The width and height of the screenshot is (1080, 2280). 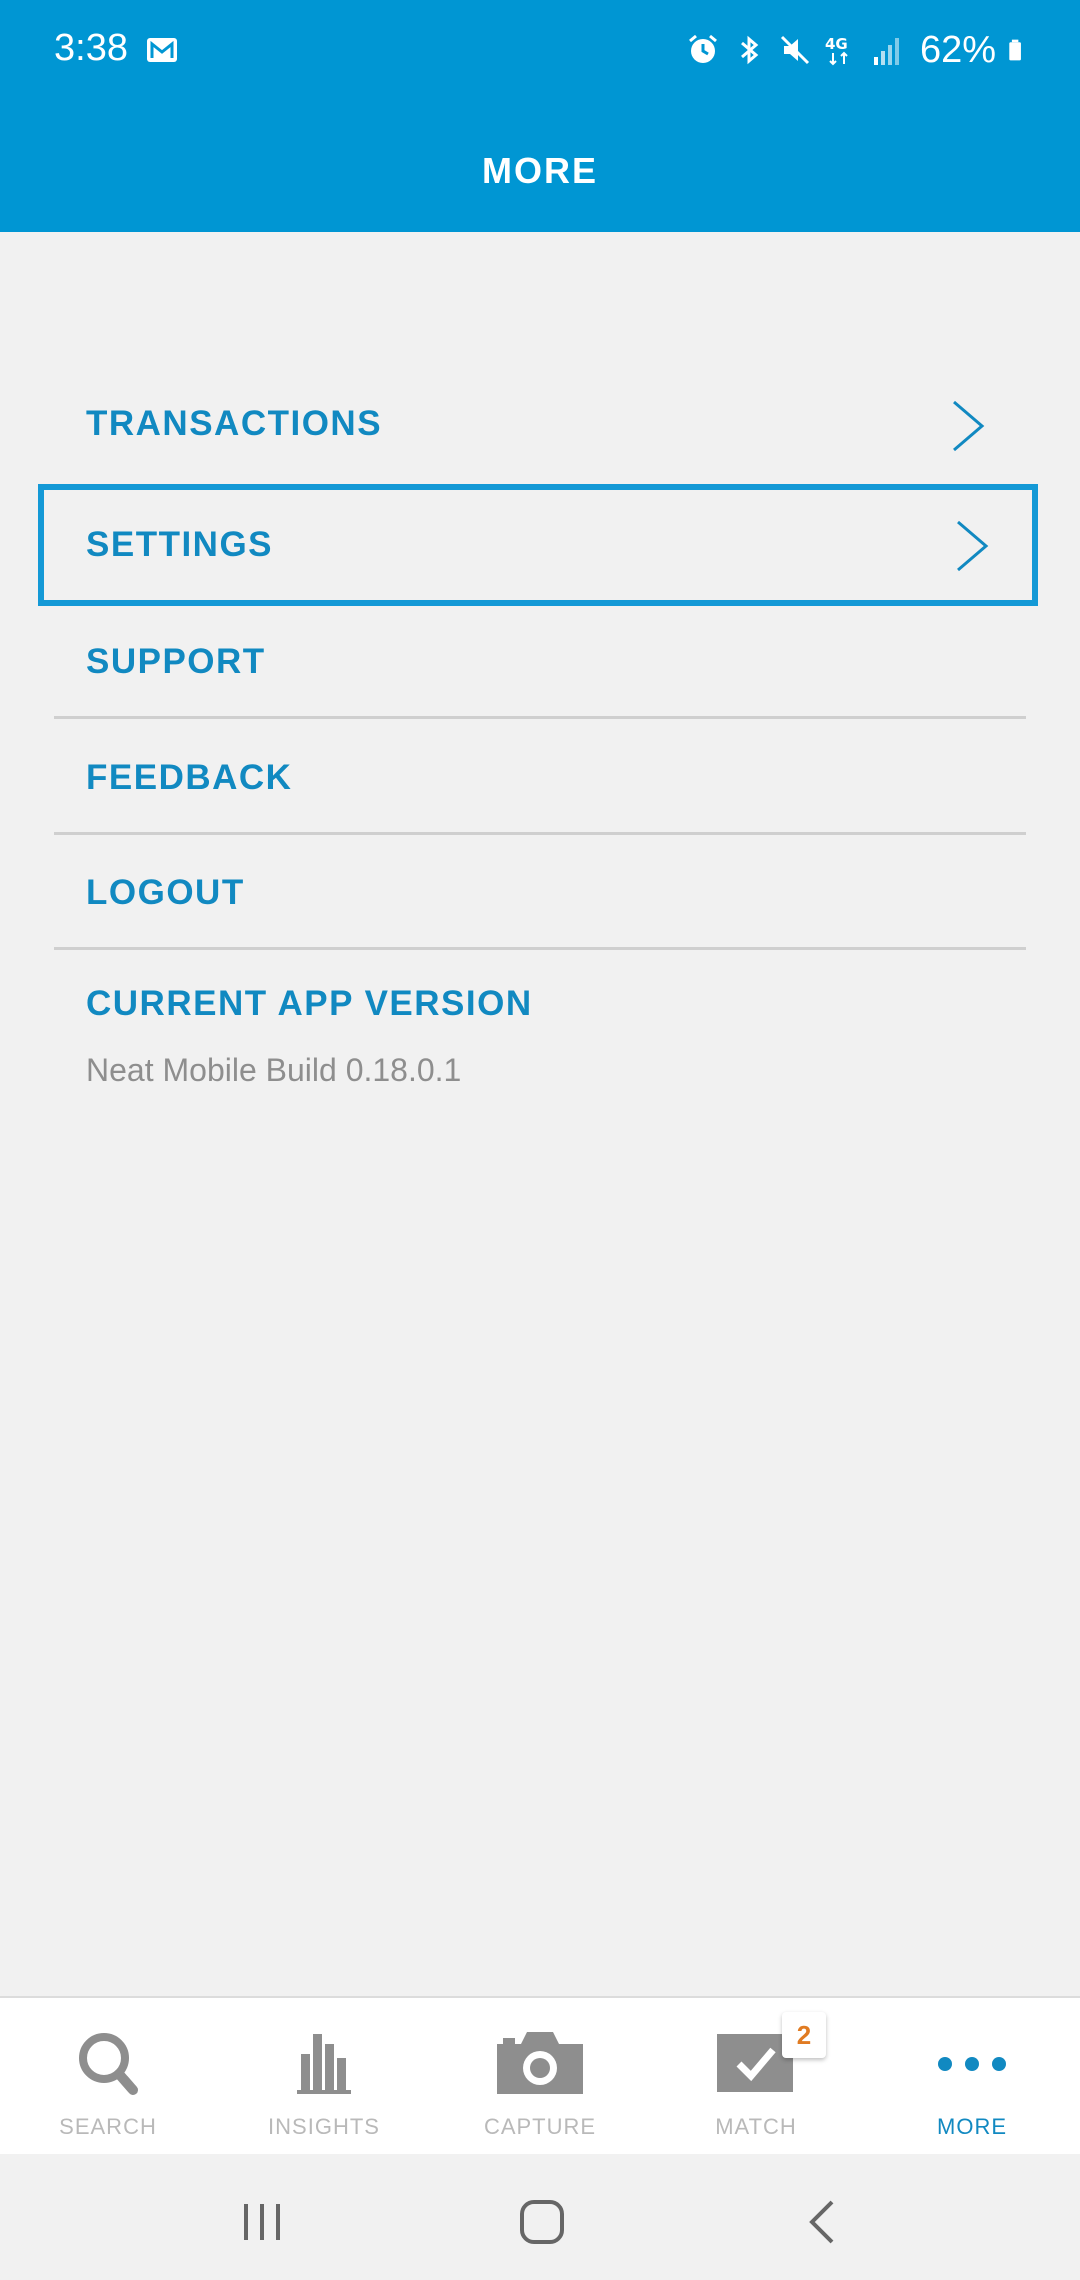 I want to click on nav-tab-match: 2 MATCH, so click(x=756, y=2077).